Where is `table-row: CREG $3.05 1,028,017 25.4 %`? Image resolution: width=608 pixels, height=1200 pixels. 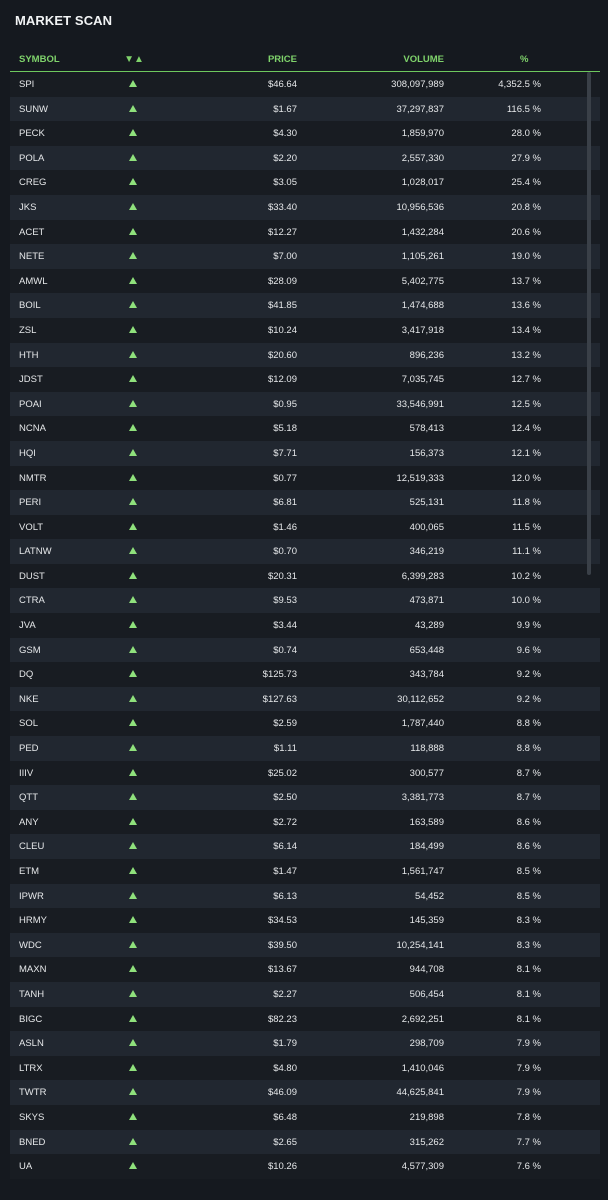
table-row: CREG $3.05 1,028,017 25.4 % is located at coordinates (305, 182).